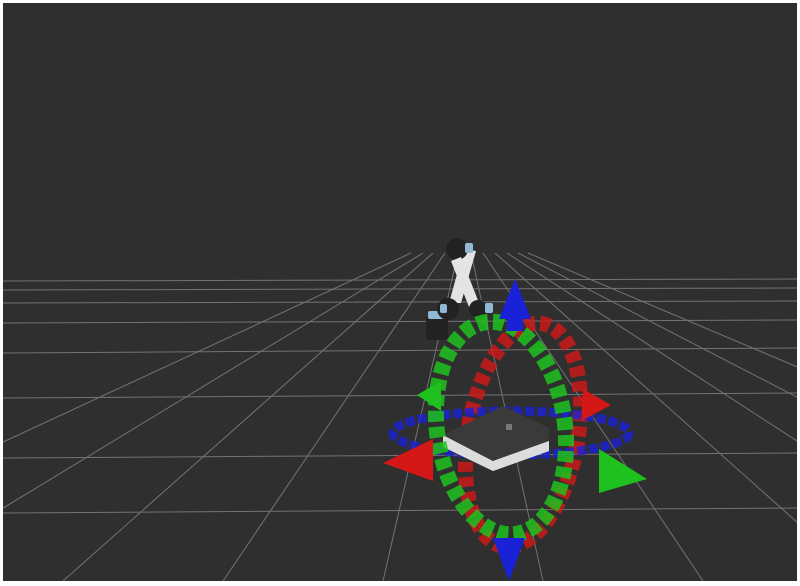  What do you see at coordinates (443, 308) in the screenshot?
I see `robot-shoulder-accent` at bounding box center [443, 308].